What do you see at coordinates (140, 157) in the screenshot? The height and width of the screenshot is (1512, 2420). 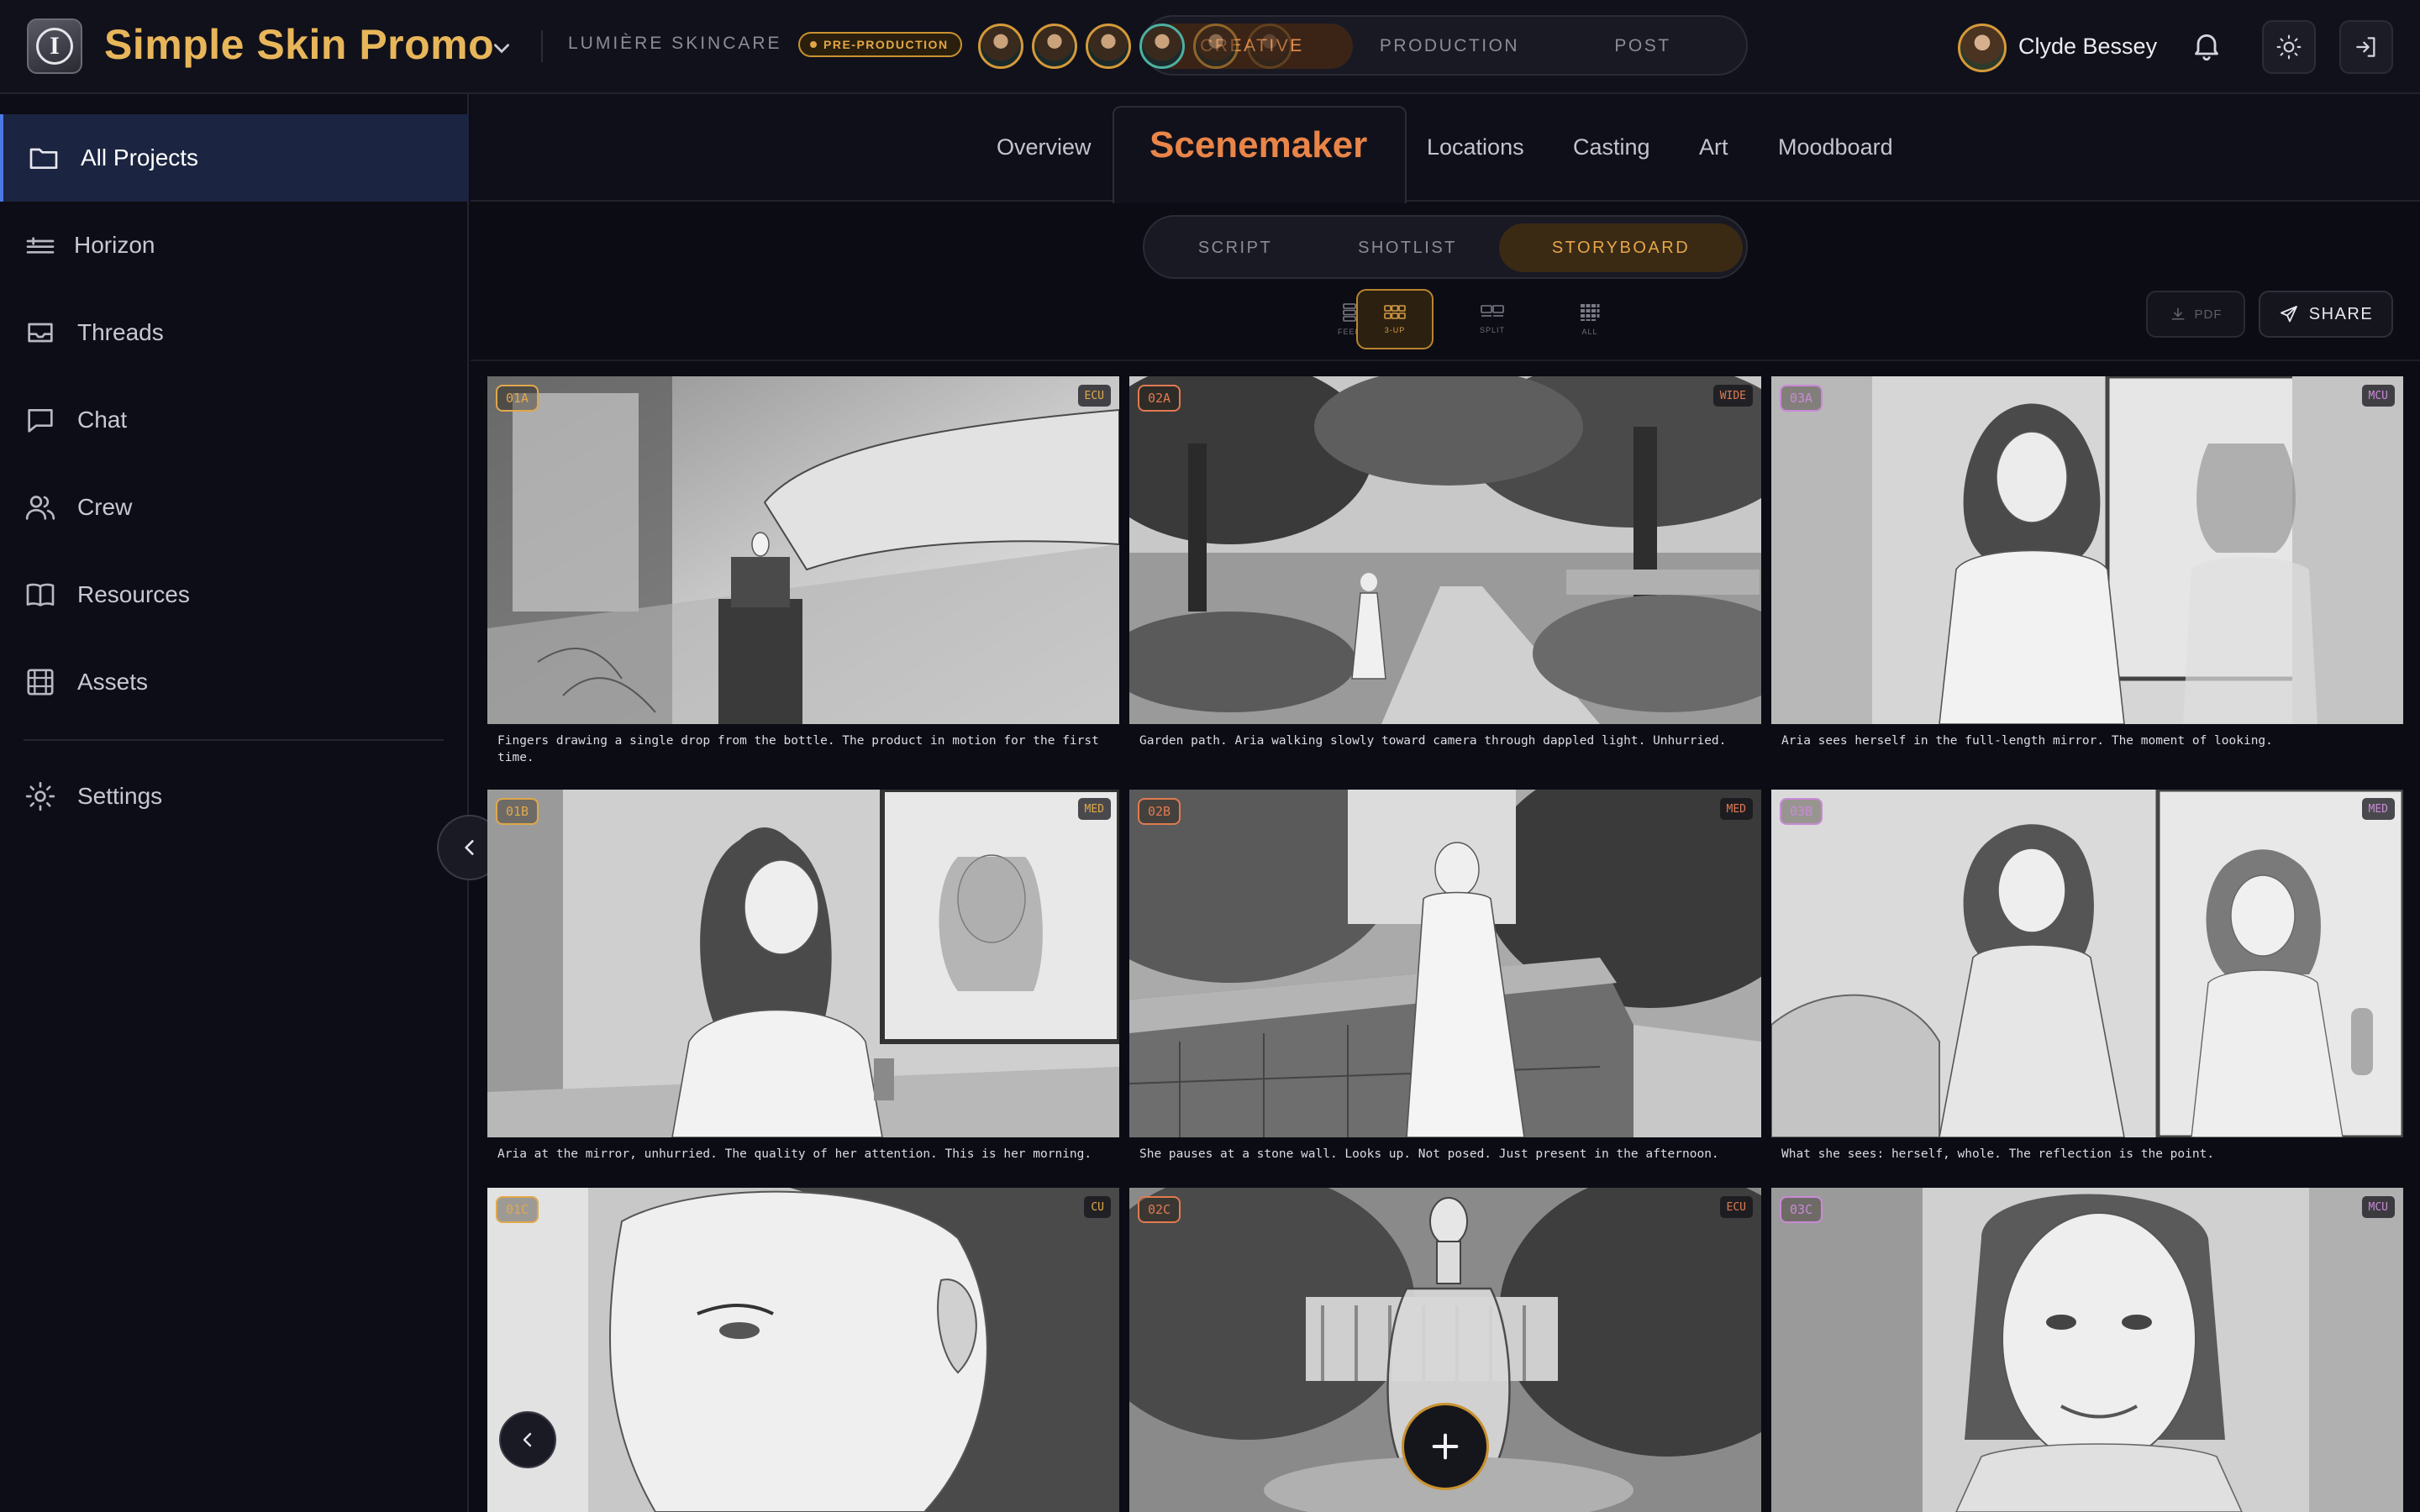 I see `sidebar-item-label: All Projects` at bounding box center [140, 157].